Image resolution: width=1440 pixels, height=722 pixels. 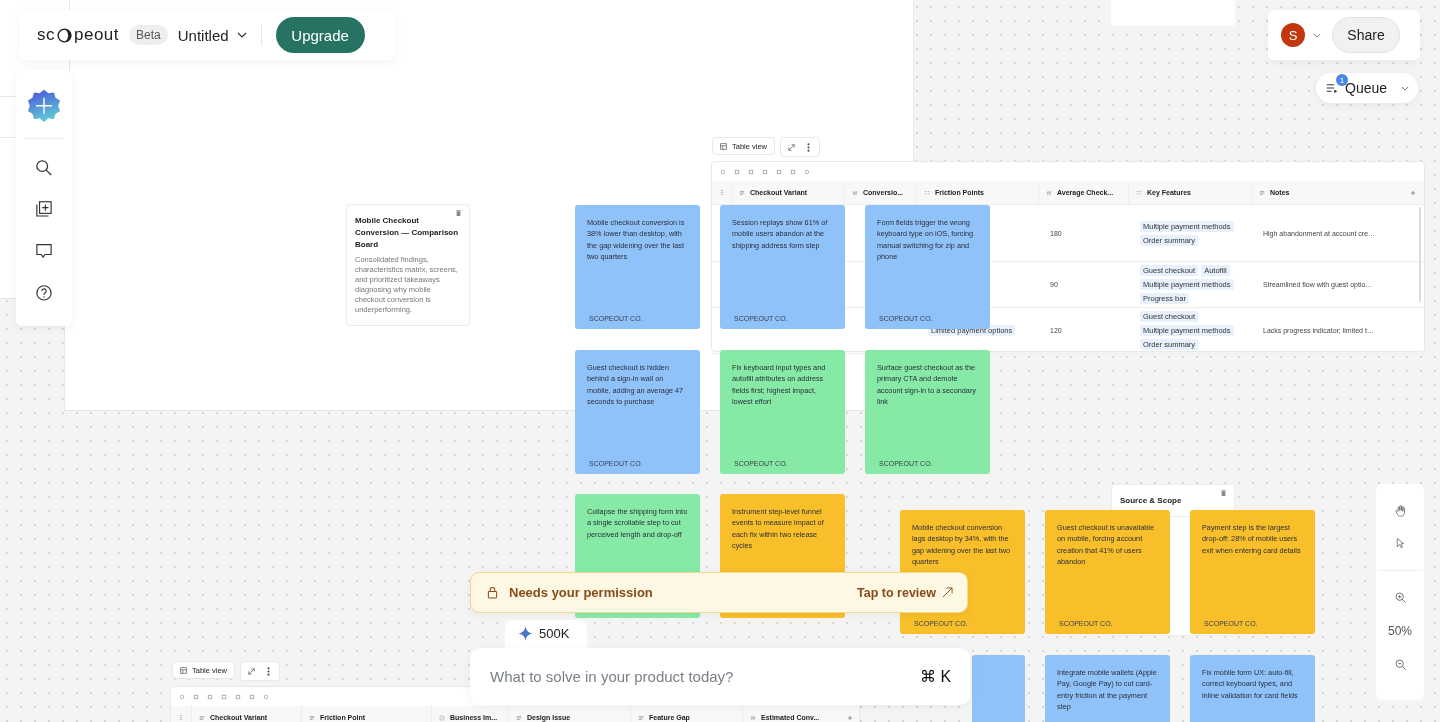 I want to click on add-page-icon, so click(x=44, y=209).